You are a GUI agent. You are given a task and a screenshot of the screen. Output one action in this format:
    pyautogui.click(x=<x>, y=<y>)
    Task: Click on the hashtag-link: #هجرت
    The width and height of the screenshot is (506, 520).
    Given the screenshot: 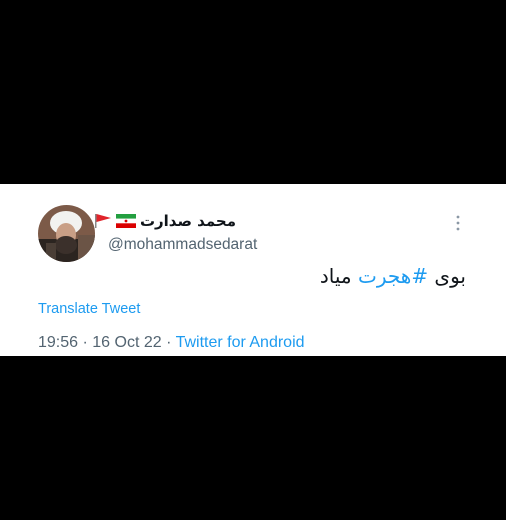 What is the action you would take?
    pyautogui.click(x=393, y=276)
    